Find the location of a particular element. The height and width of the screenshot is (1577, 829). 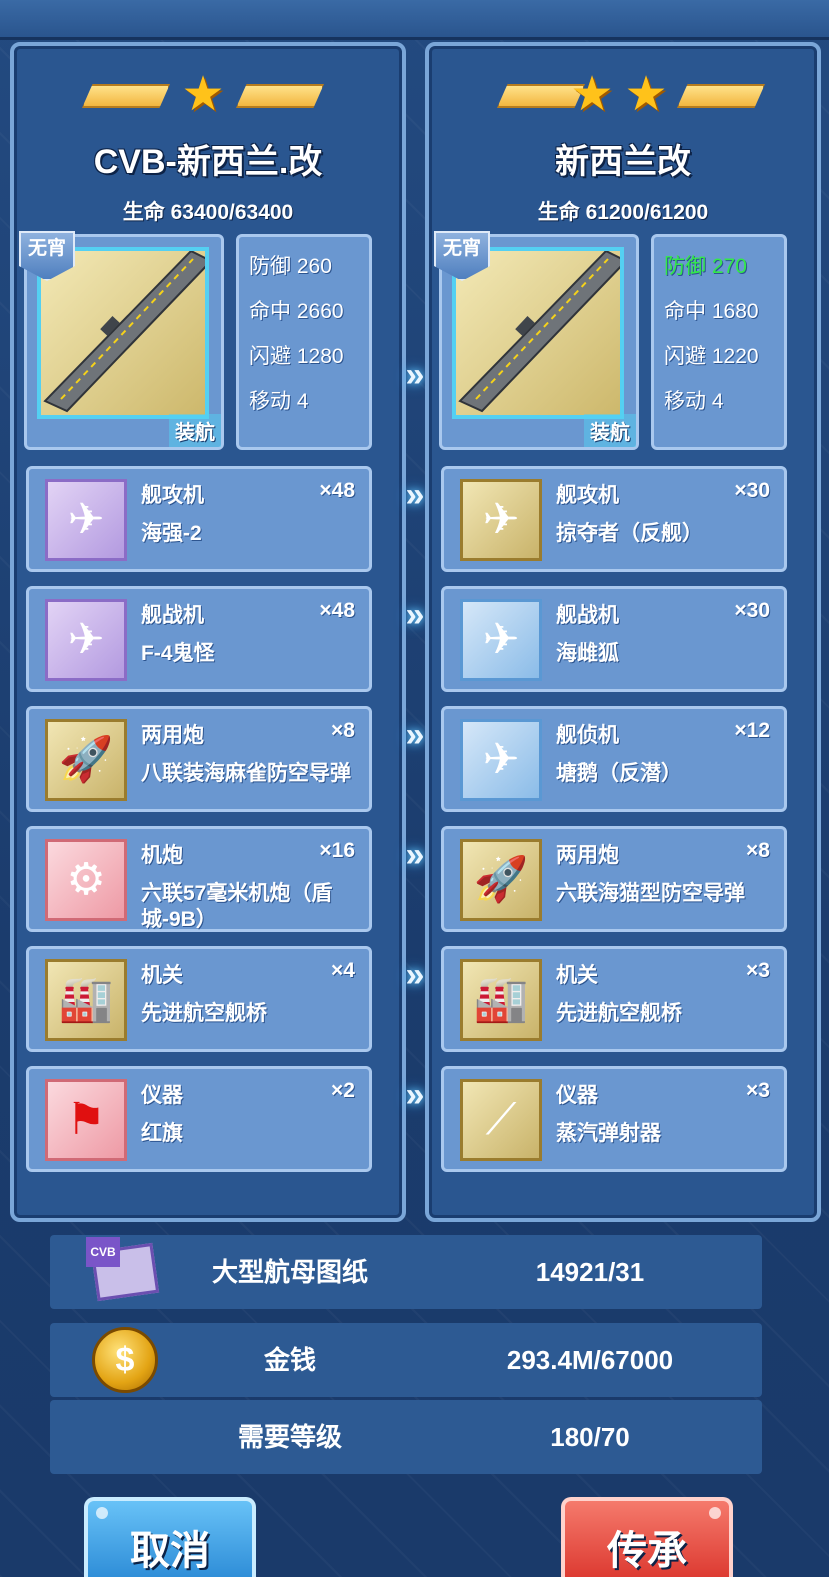

catapult-icon: ⟋ is located at coordinates (501, 1120).